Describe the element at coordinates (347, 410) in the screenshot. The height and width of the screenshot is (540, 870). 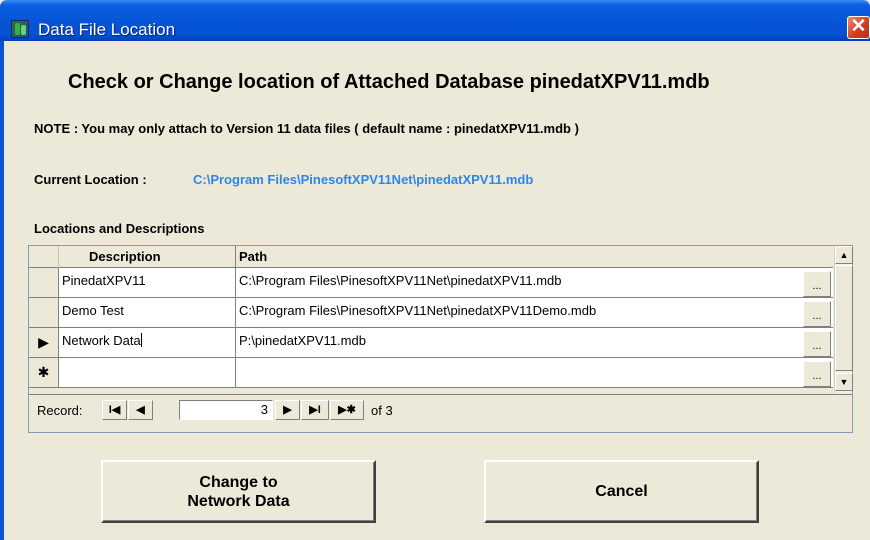
I see `new-record-button: ▶✱` at that location.